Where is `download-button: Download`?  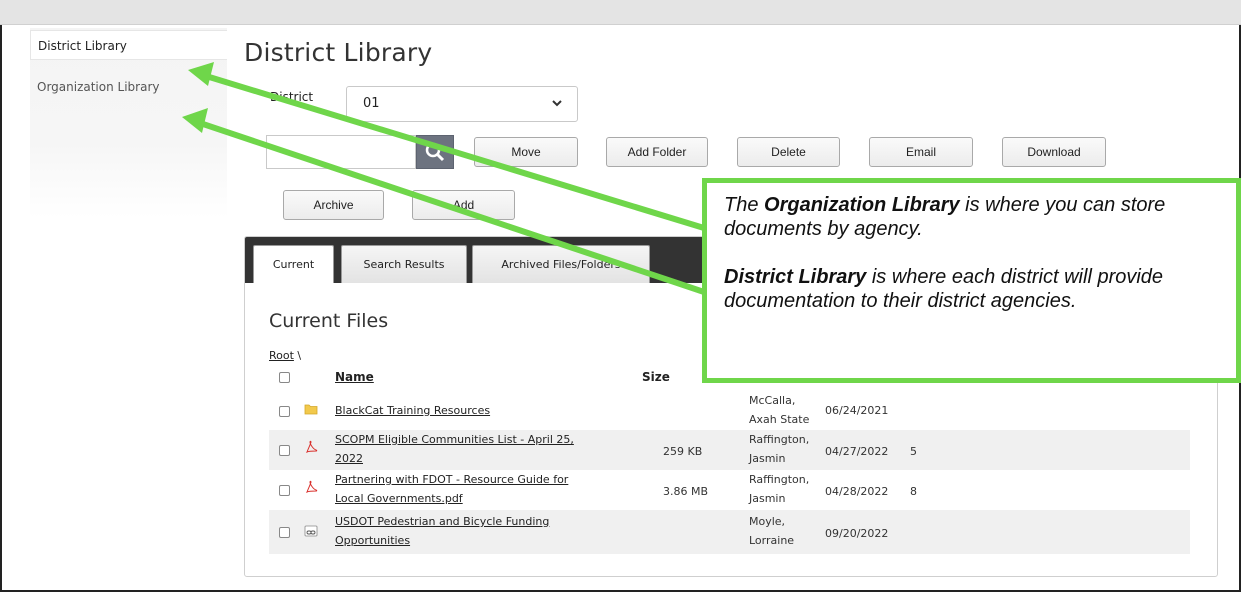
download-button: Download is located at coordinates (1054, 152).